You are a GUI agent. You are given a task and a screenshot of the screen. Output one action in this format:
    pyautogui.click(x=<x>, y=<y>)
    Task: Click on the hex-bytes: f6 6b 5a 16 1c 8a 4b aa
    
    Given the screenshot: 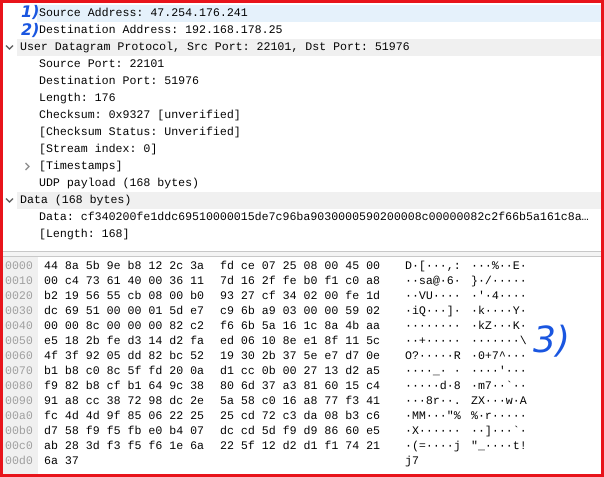 What is the action you would take?
    pyautogui.click(x=301, y=326)
    